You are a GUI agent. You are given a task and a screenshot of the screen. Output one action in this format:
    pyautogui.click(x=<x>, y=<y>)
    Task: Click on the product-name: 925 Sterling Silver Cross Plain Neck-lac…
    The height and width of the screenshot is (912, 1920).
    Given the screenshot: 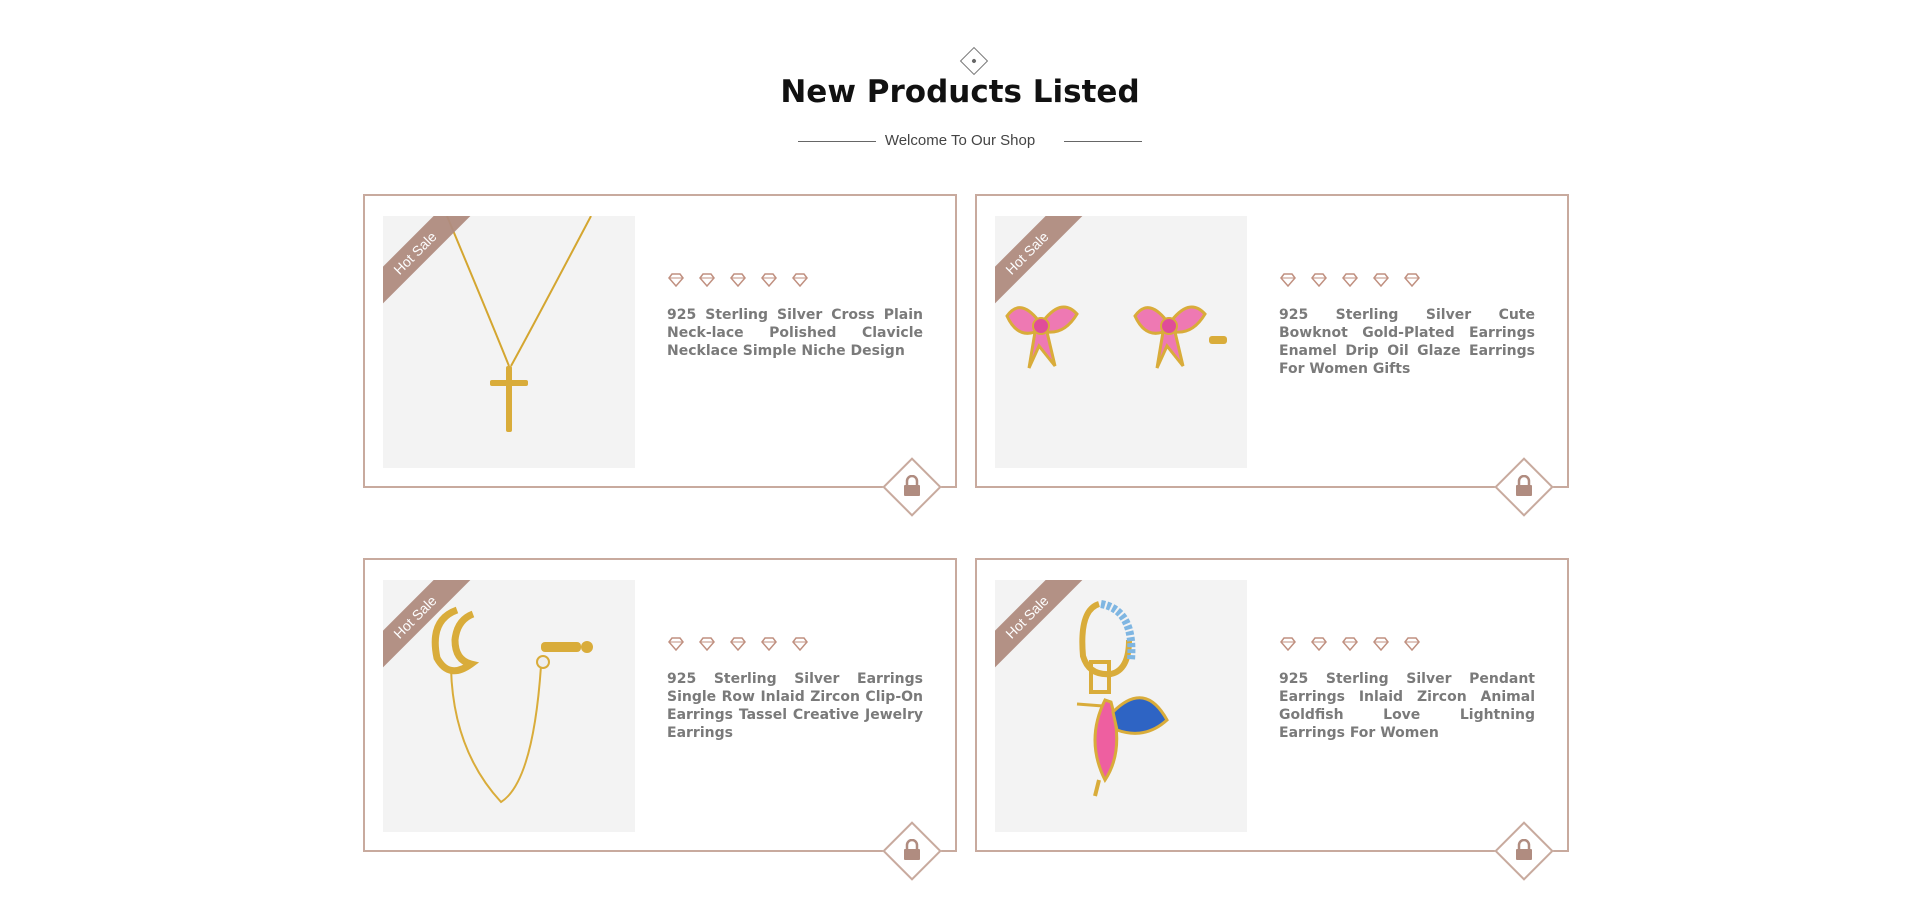 What is the action you would take?
    pyautogui.click(x=795, y=333)
    